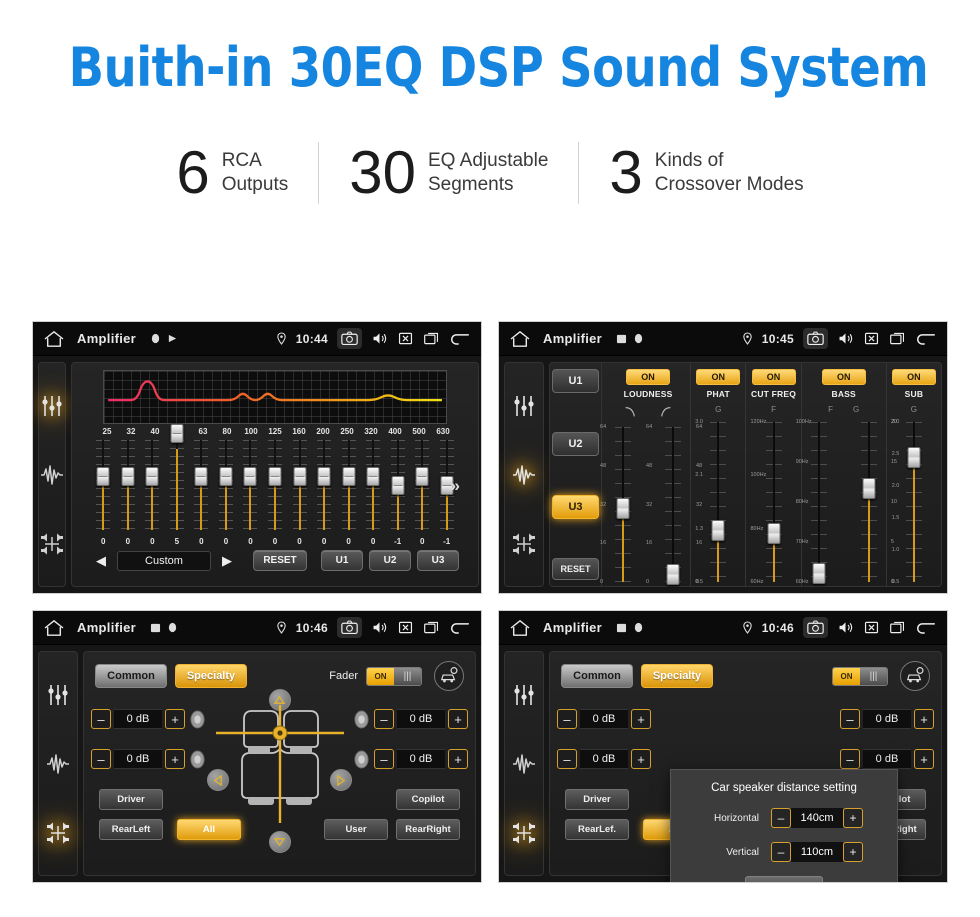 Image resolution: width=980 pixels, height=917 pixels. What do you see at coordinates (816, 501) in the screenshot?
I see `crossover-slider: 100Hz 90Hz 80Hz 70Hz 60Hz` at bounding box center [816, 501].